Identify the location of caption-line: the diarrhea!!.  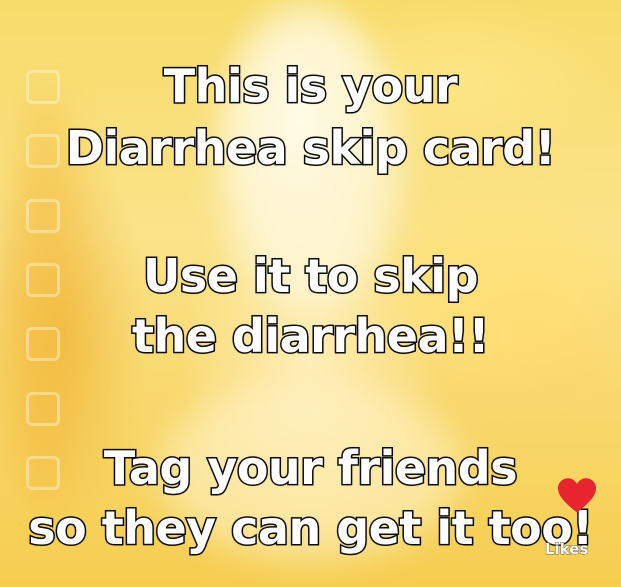
(310, 336).